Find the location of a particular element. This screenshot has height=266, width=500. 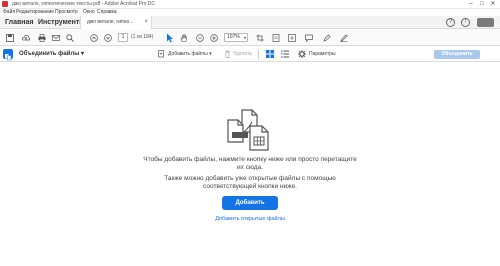

page-count: (1 из 184) is located at coordinates (142, 37).